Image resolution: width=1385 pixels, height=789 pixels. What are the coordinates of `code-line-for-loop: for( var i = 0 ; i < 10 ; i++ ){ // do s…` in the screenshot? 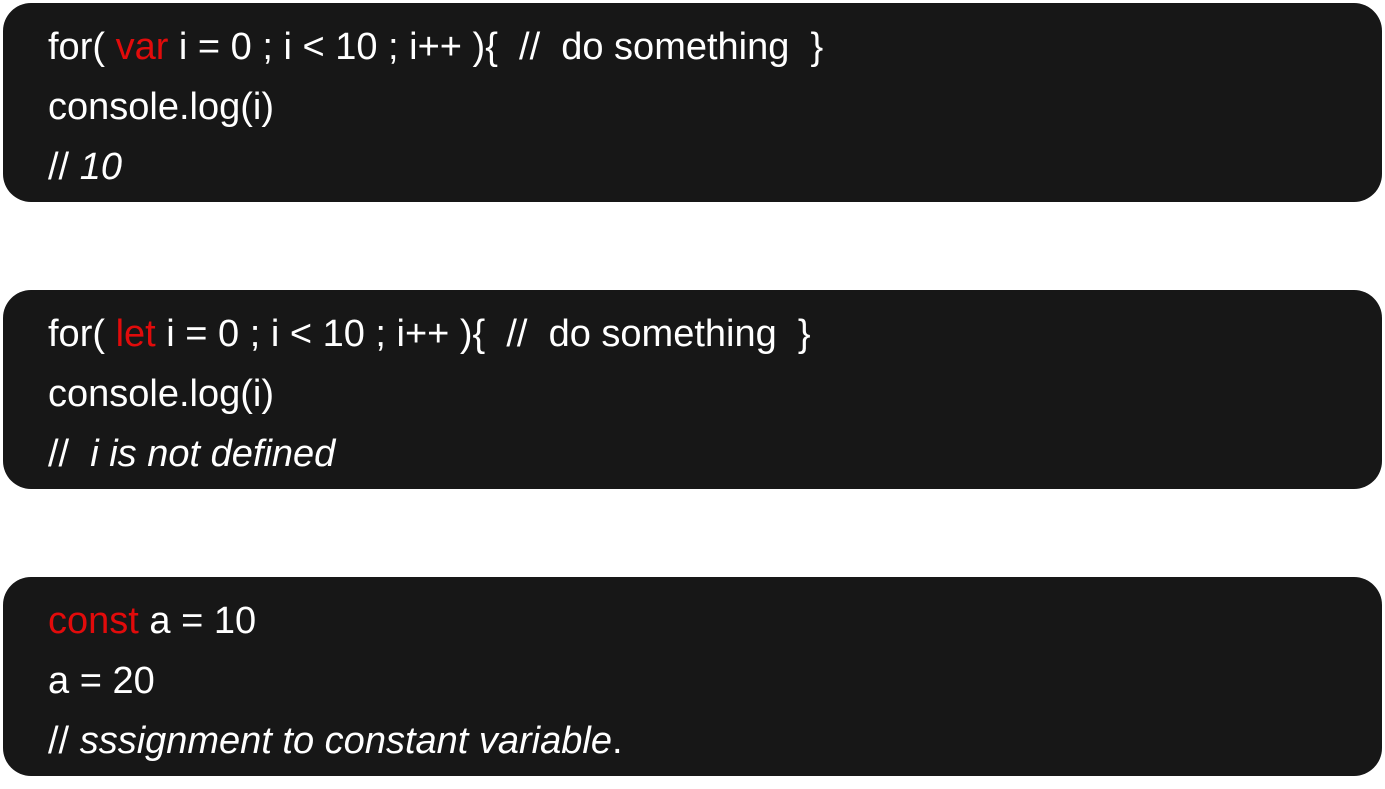 It's located at (435, 47).